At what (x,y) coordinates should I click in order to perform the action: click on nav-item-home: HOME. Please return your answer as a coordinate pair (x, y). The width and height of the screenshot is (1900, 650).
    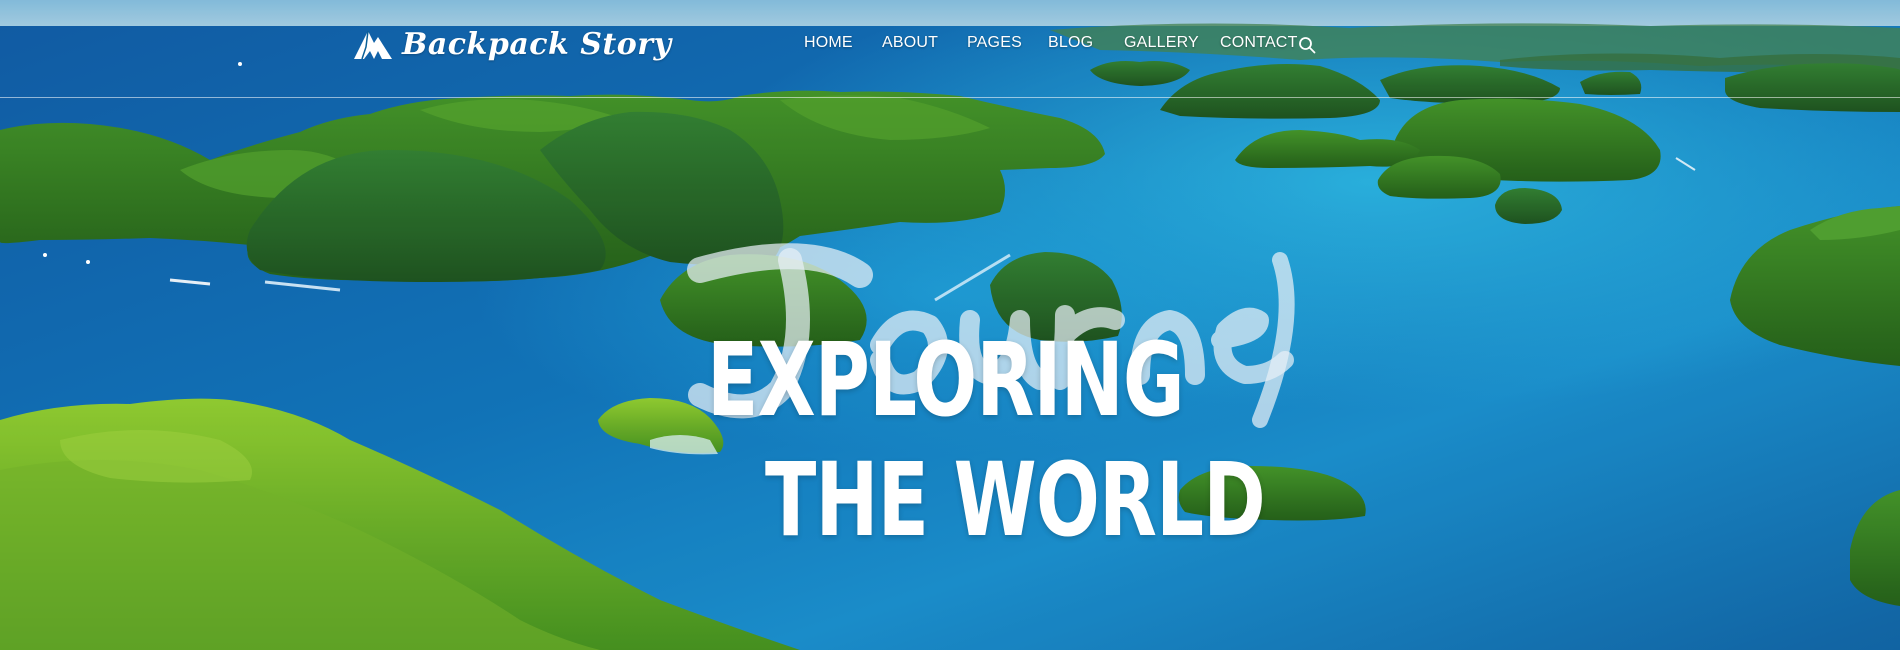
    Looking at the image, I should click on (828, 43).